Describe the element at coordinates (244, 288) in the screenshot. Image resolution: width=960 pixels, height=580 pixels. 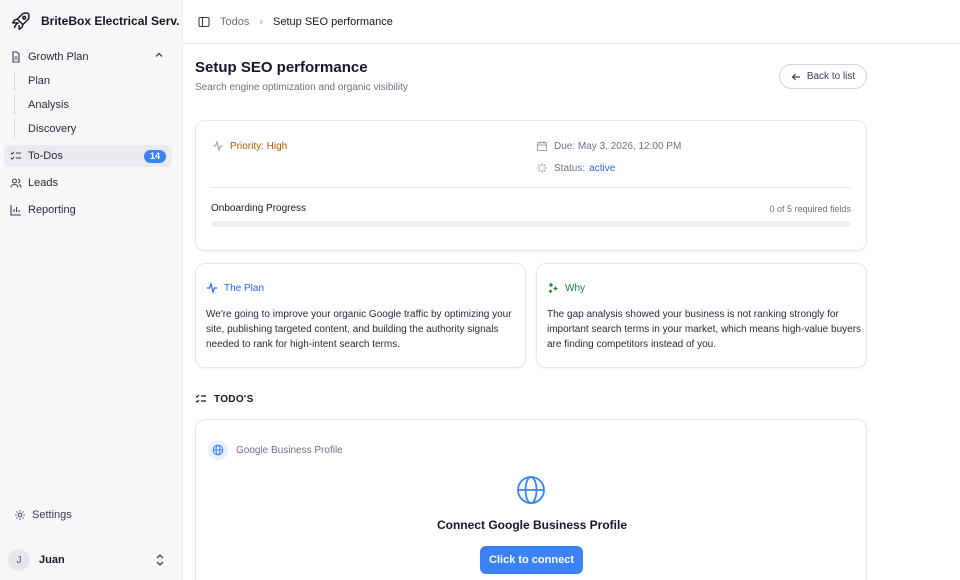
I see `plan-heading-text: The Plan` at that location.